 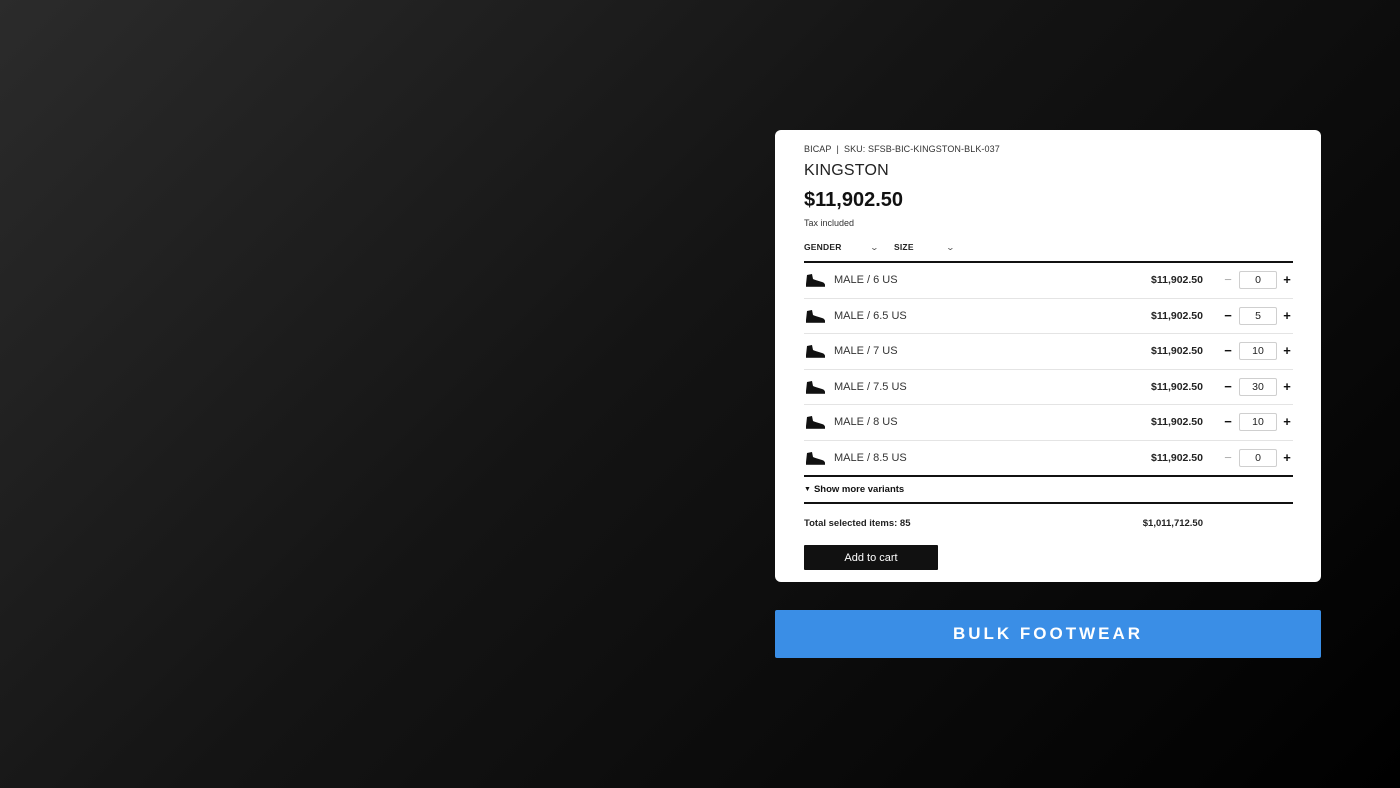 I want to click on show-more-variants-link: ▼ Show more variants, so click(x=854, y=489).